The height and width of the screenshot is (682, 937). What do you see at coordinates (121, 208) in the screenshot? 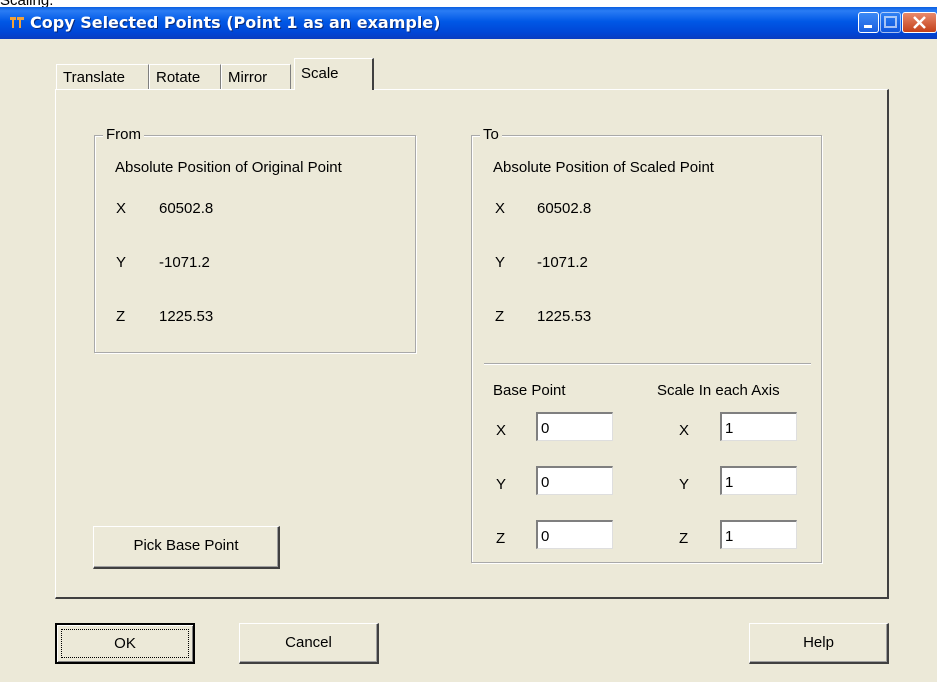
I see `from-x-label: X` at bounding box center [121, 208].